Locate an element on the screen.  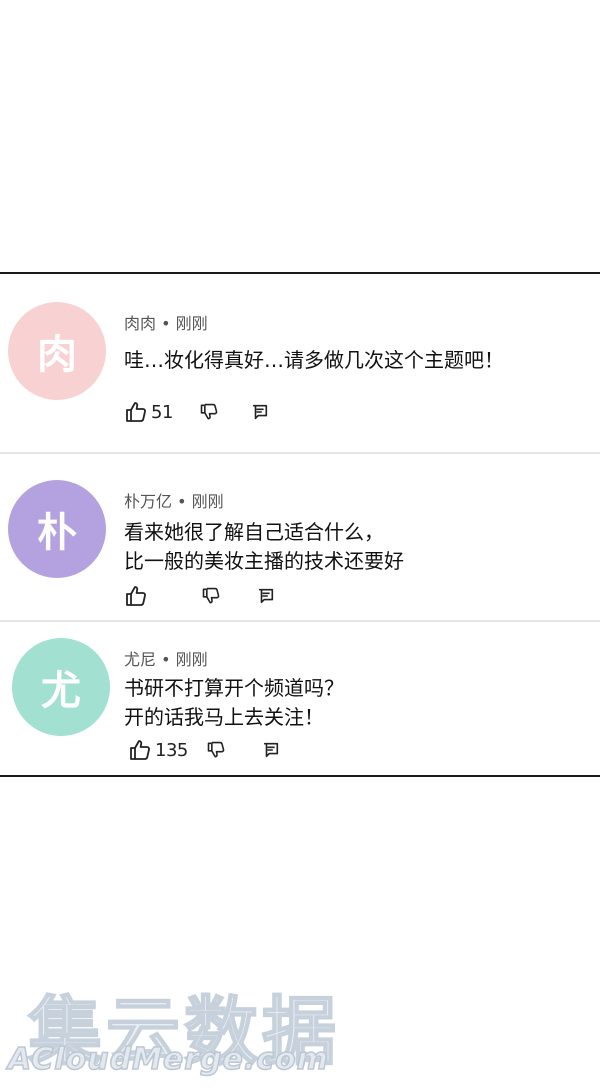
avatar: 朴 is located at coordinates (57, 529).